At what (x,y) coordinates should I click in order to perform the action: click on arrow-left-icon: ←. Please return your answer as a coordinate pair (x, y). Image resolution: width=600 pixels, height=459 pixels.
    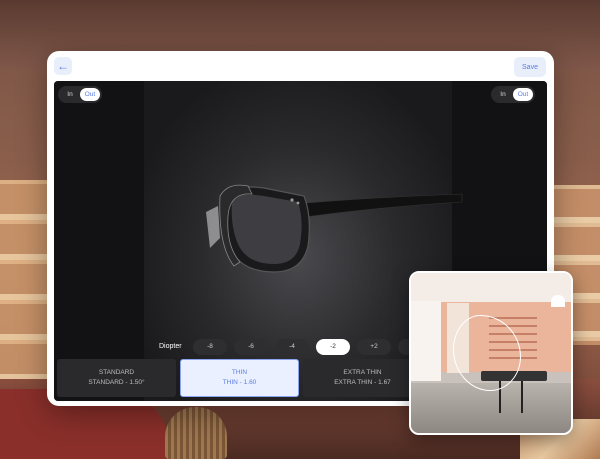
    Looking at the image, I should click on (63, 66).